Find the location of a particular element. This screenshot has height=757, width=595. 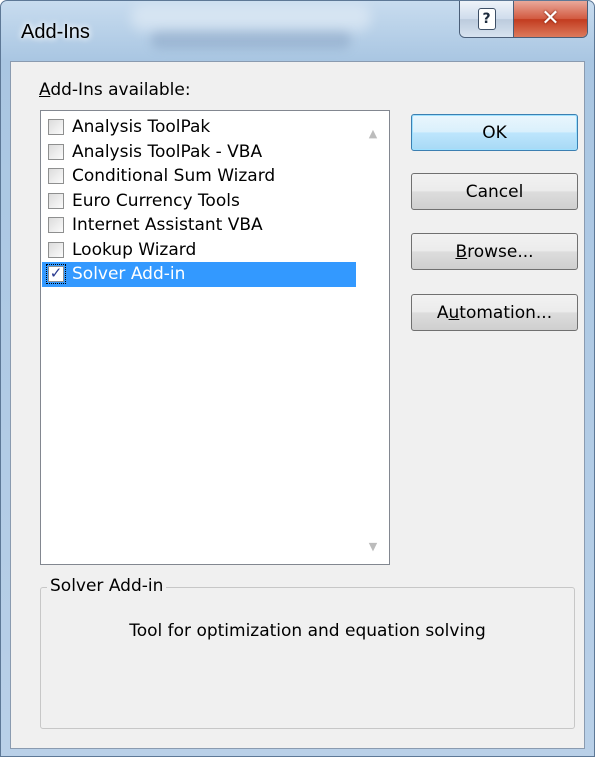

add-ins-available-label: Add-Ins available: is located at coordinates (115, 90).